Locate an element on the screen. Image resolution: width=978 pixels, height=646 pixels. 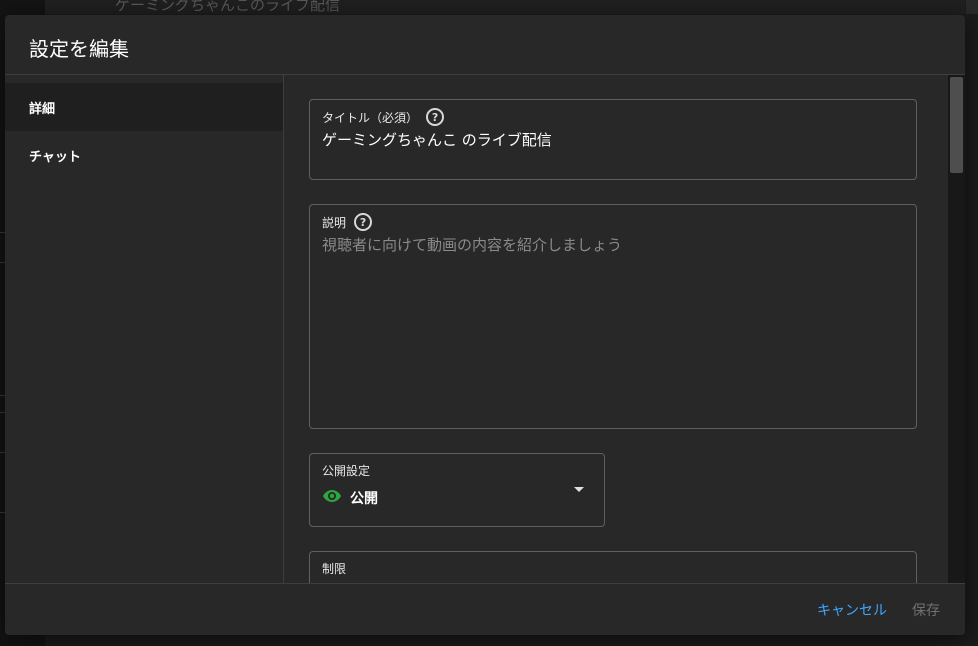
title-field-label: タイトル（必須） is located at coordinates (370, 117).